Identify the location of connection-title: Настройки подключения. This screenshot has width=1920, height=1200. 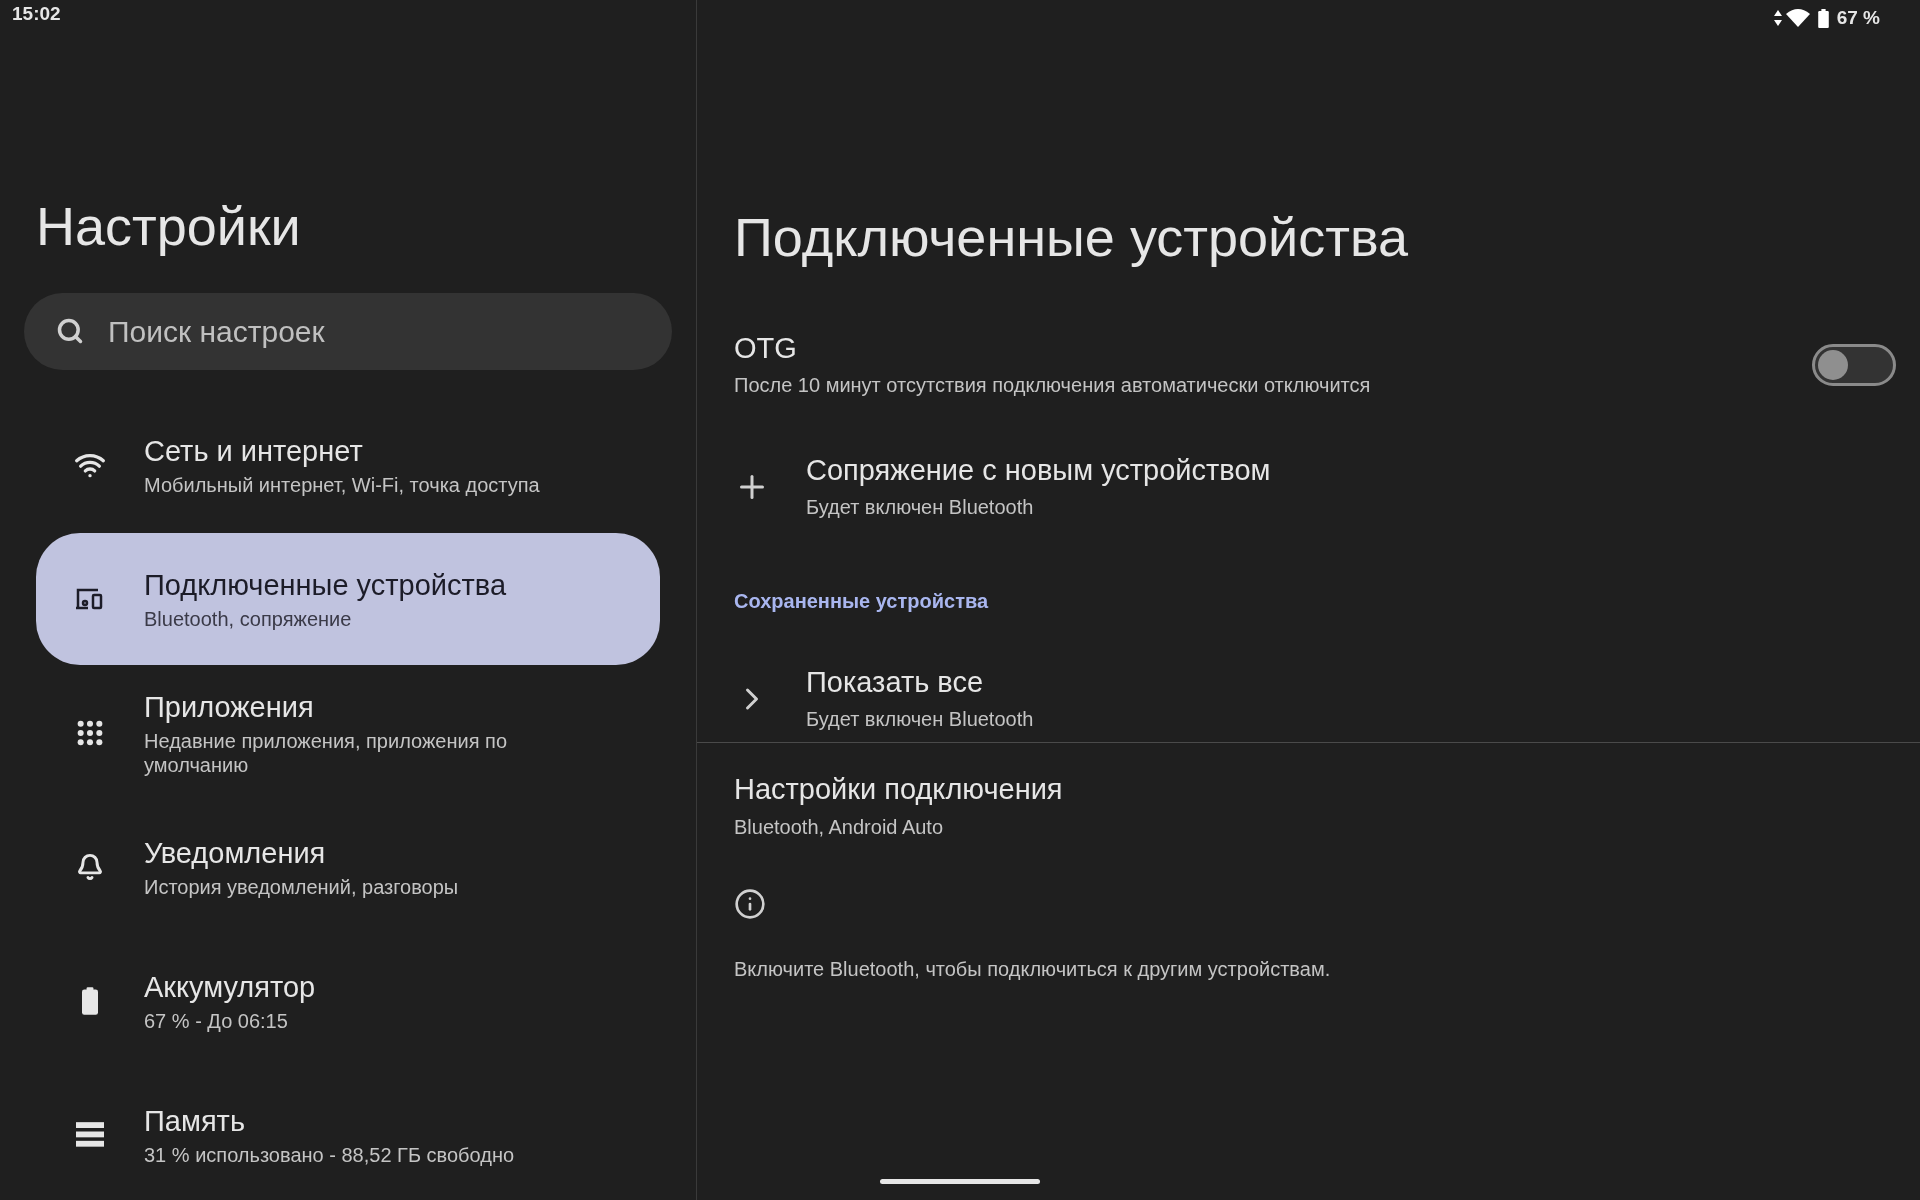
(899, 790).